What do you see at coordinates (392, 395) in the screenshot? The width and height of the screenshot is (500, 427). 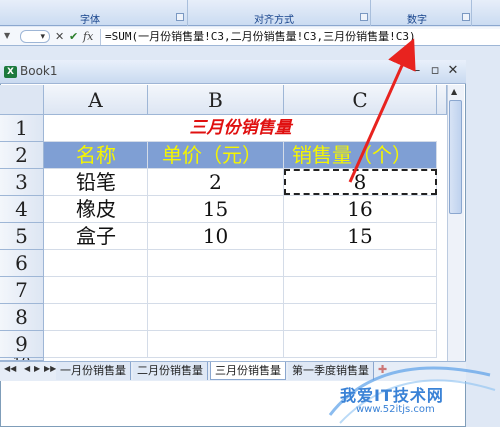 I see `watermark-text: 我爱IT技术网` at bounding box center [392, 395].